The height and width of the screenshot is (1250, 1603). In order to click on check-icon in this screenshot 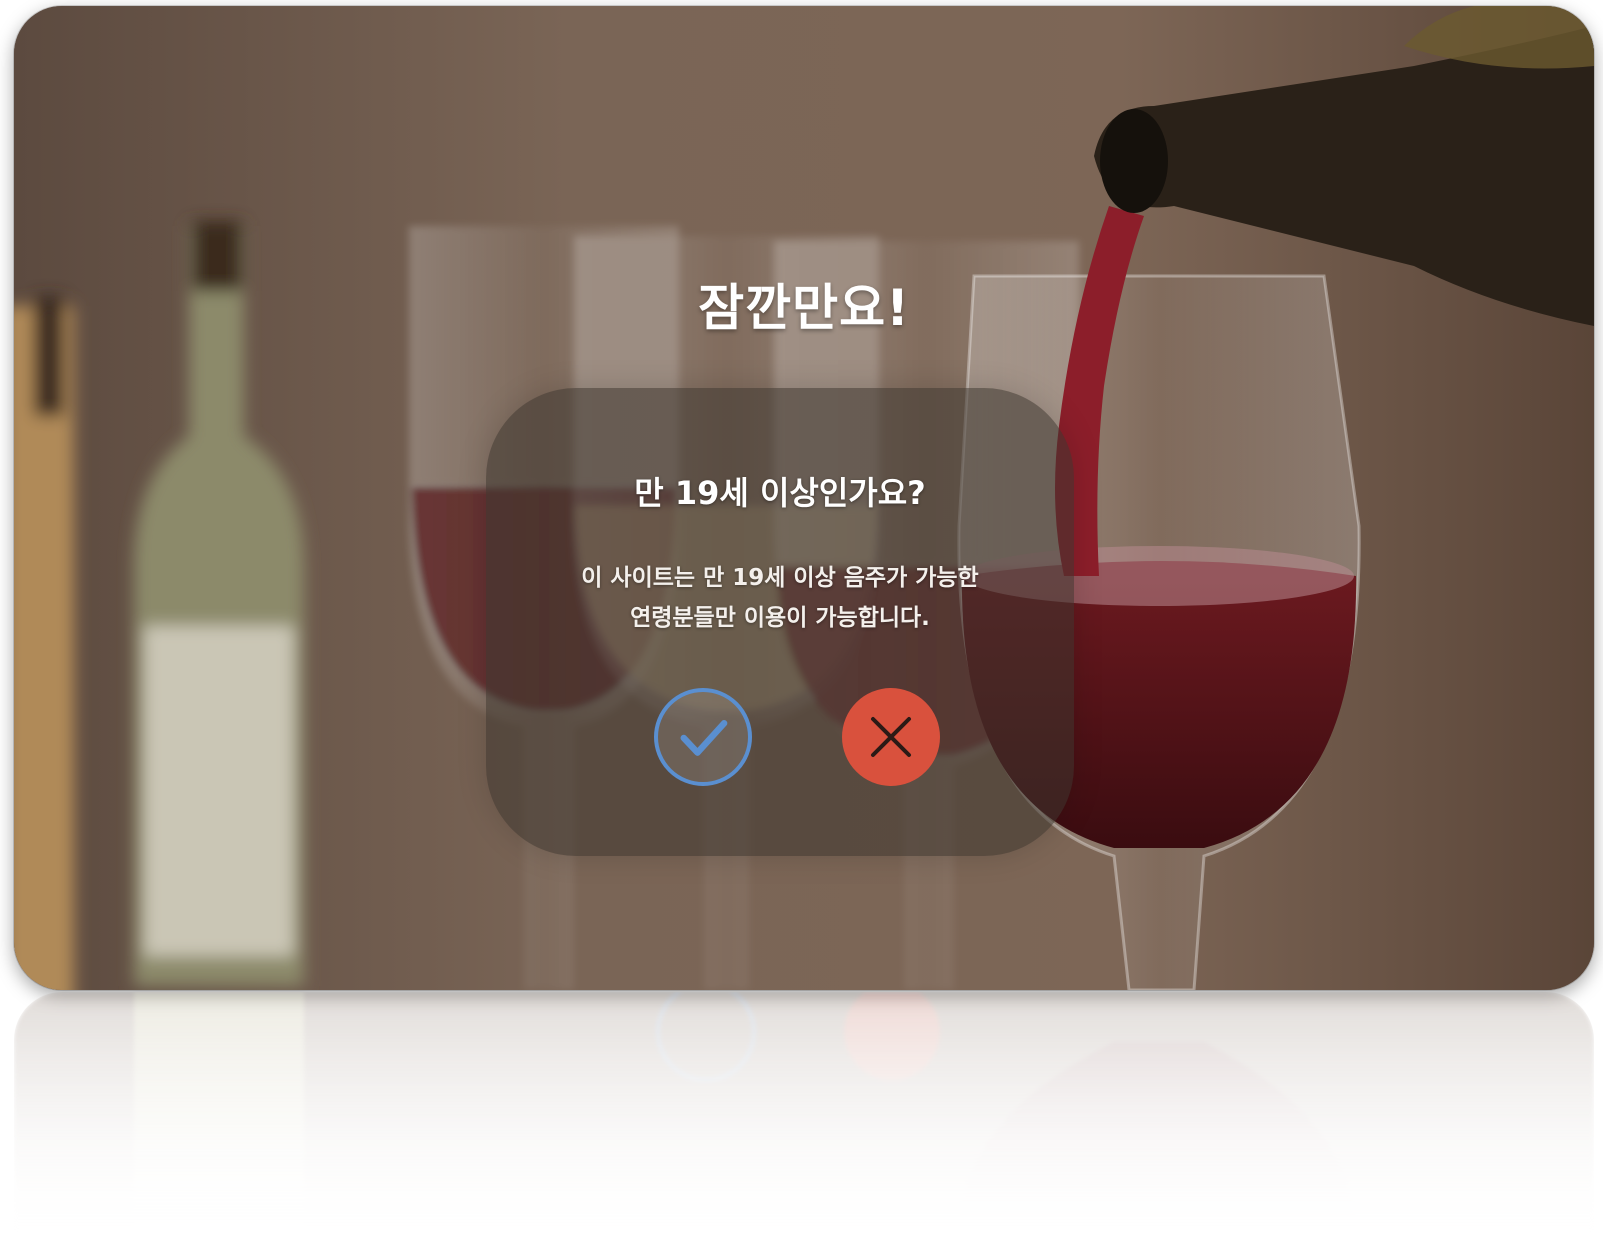, I will do `click(704, 738)`.